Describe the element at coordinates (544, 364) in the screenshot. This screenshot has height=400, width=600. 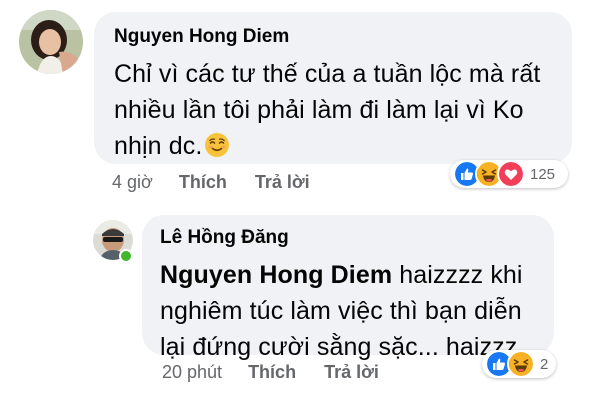
I see `reaction-count: 2` at that location.